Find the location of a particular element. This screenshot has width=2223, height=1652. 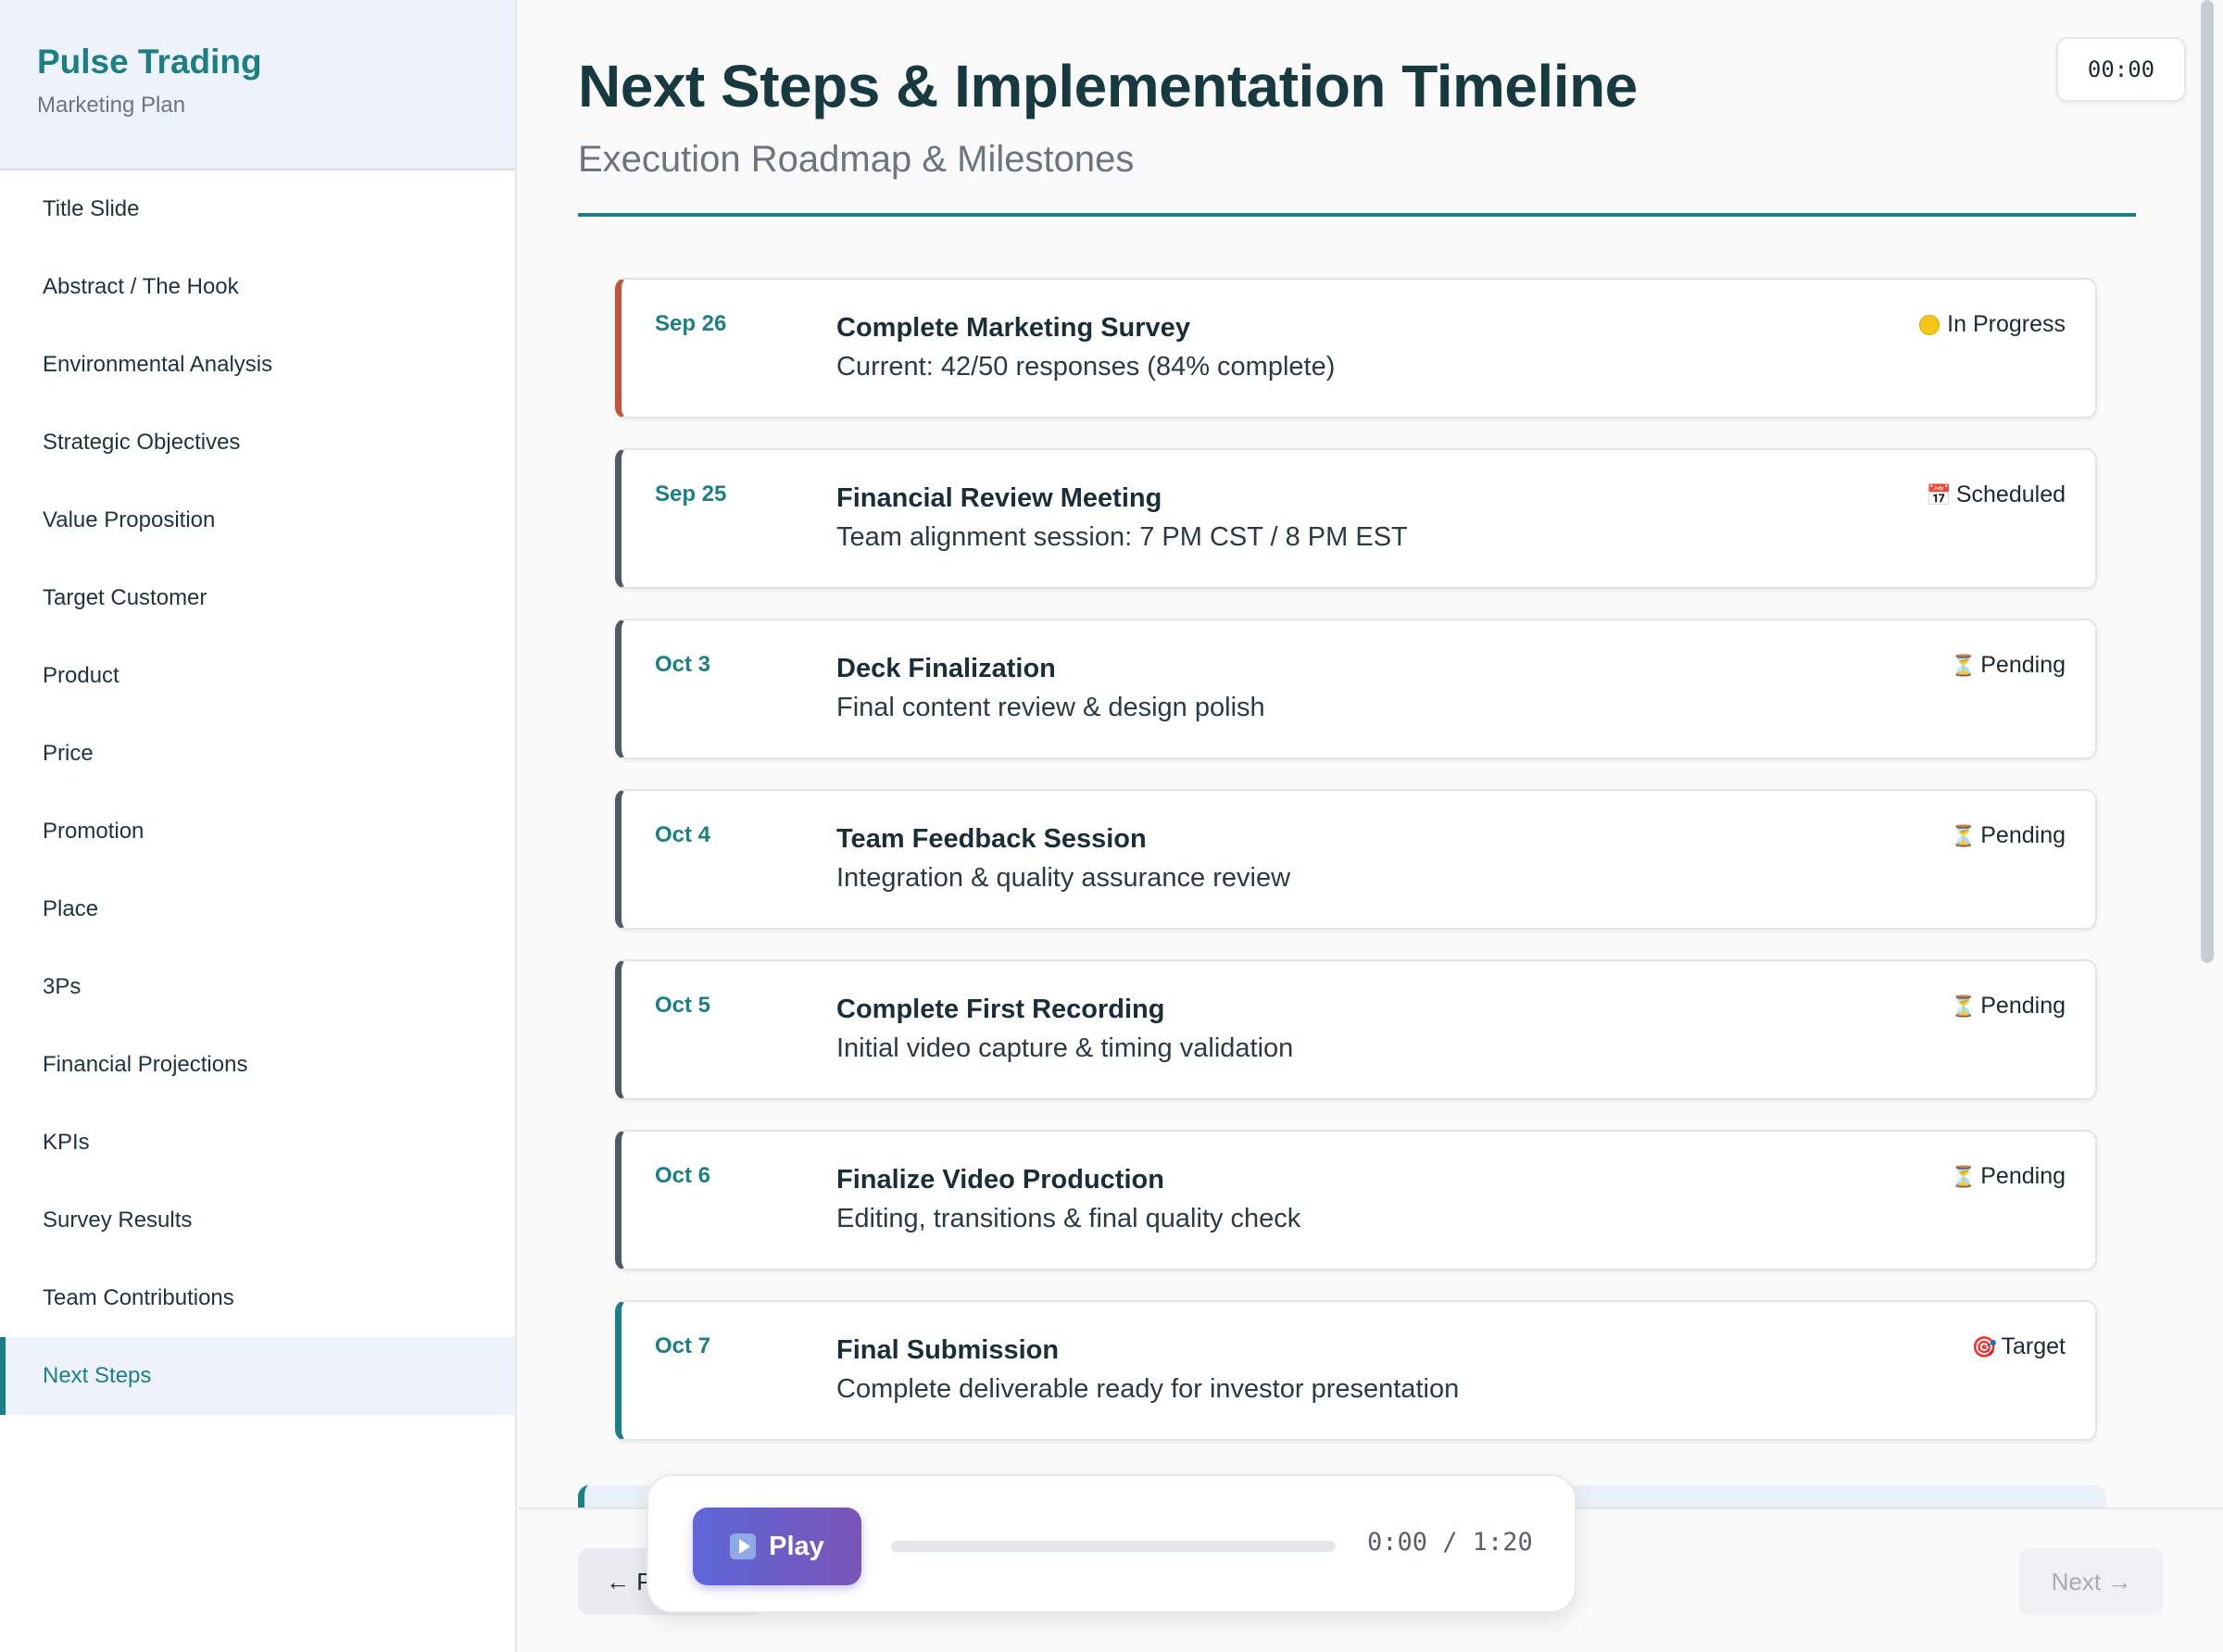

brand-header: Pulse Trading Marketing Plan is located at coordinates (257, 85).